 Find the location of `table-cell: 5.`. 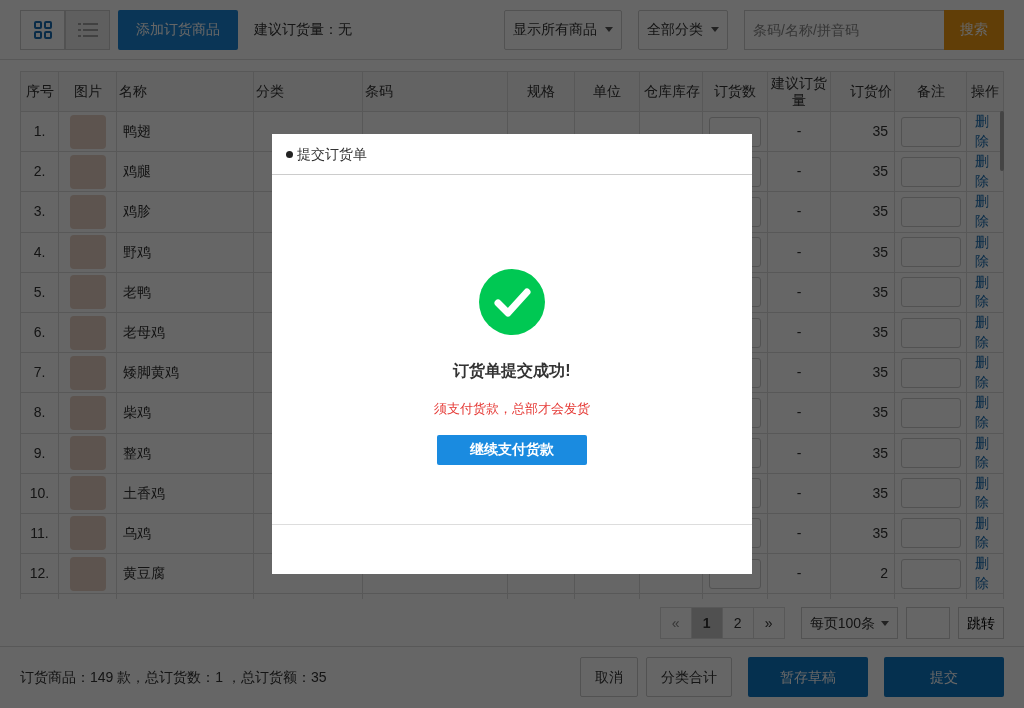

table-cell: 5. is located at coordinates (39, 292).